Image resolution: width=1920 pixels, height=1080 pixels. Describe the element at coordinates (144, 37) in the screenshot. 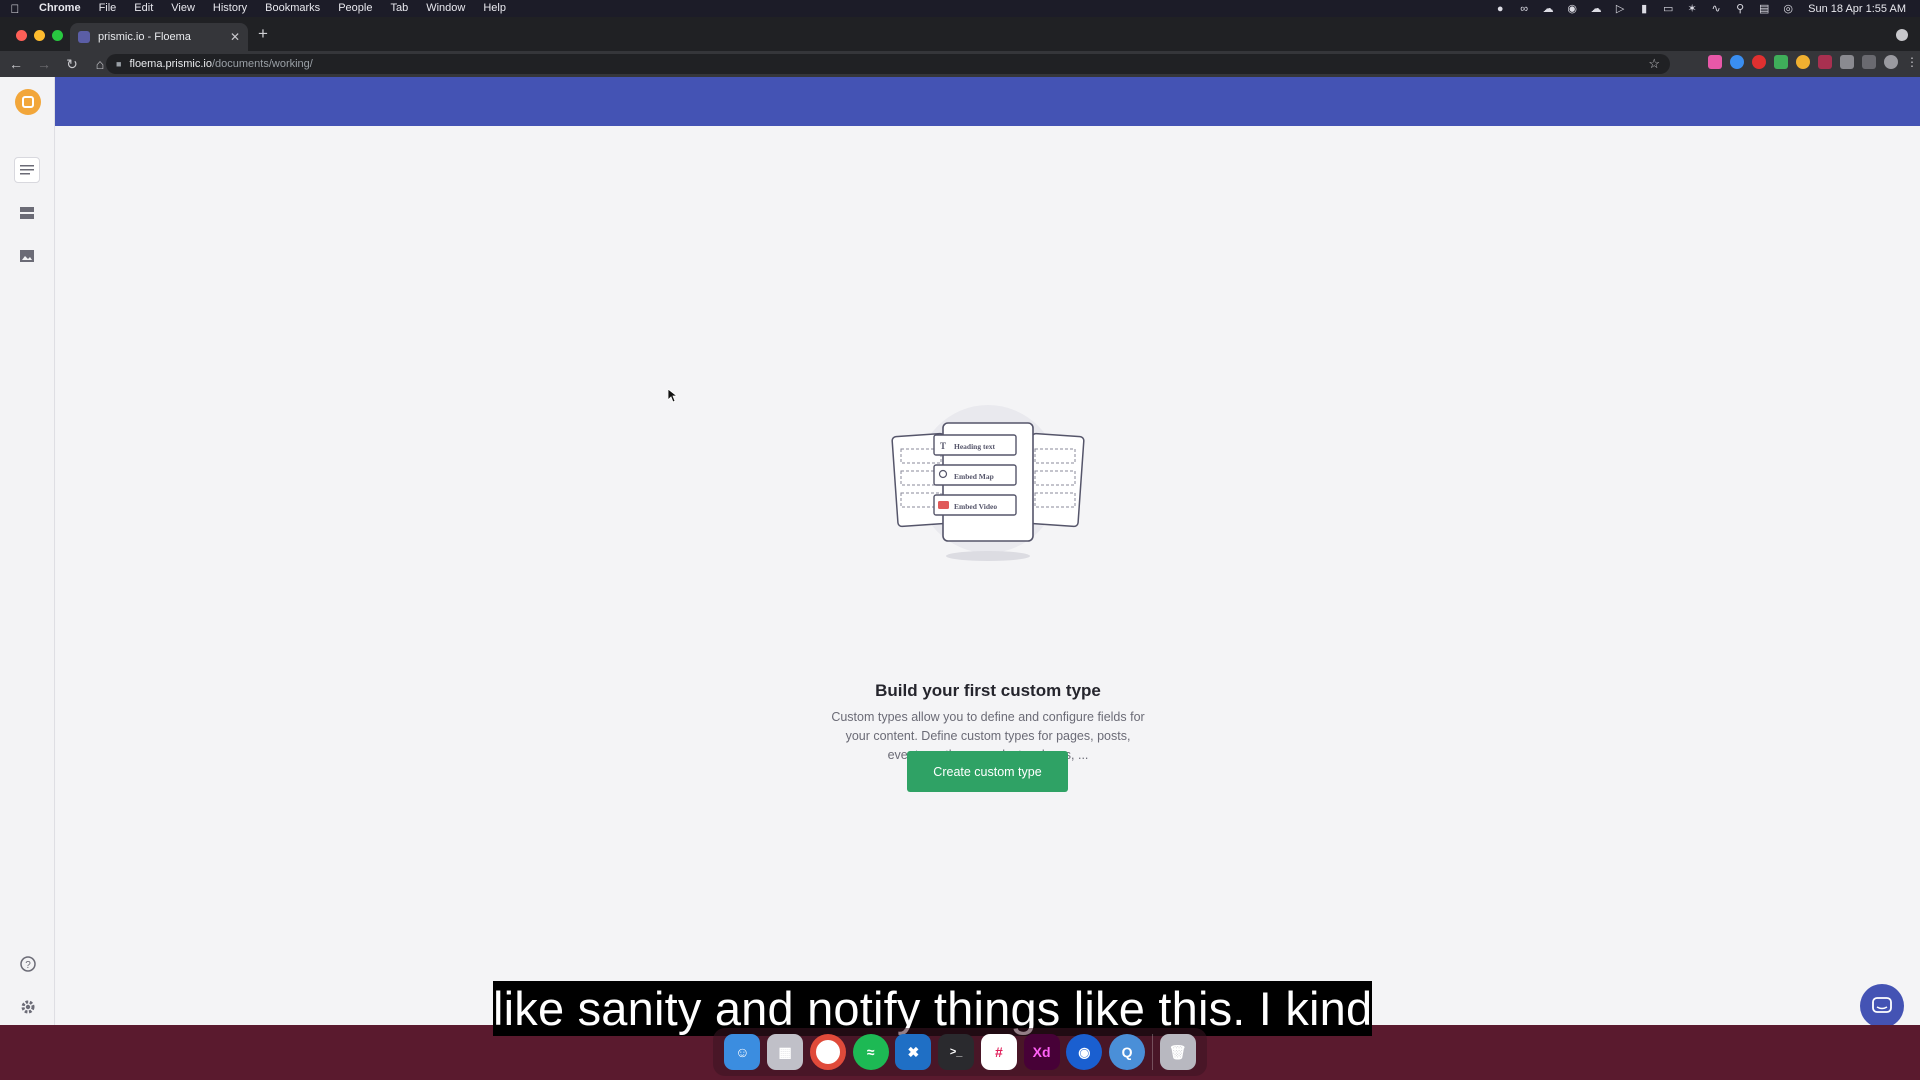

I see `tab-title: prismic.io - Floema` at that location.